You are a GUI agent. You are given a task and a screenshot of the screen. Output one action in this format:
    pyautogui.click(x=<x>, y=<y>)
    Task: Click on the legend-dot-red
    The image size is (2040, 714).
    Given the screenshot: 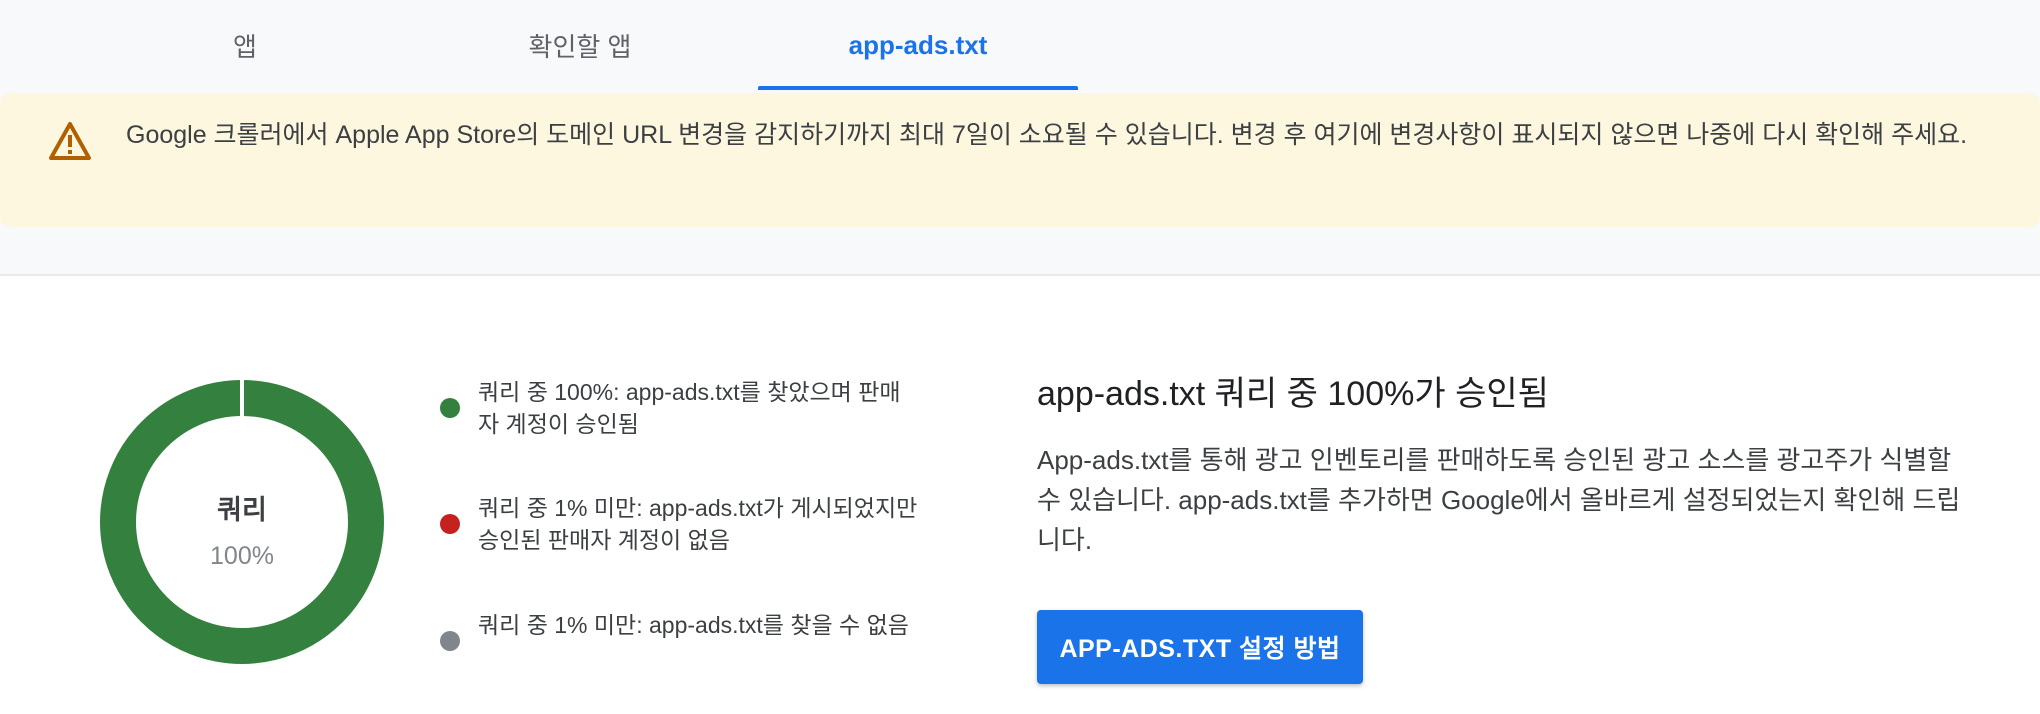 What is the action you would take?
    pyautogui.click(x=450, y=524)
    